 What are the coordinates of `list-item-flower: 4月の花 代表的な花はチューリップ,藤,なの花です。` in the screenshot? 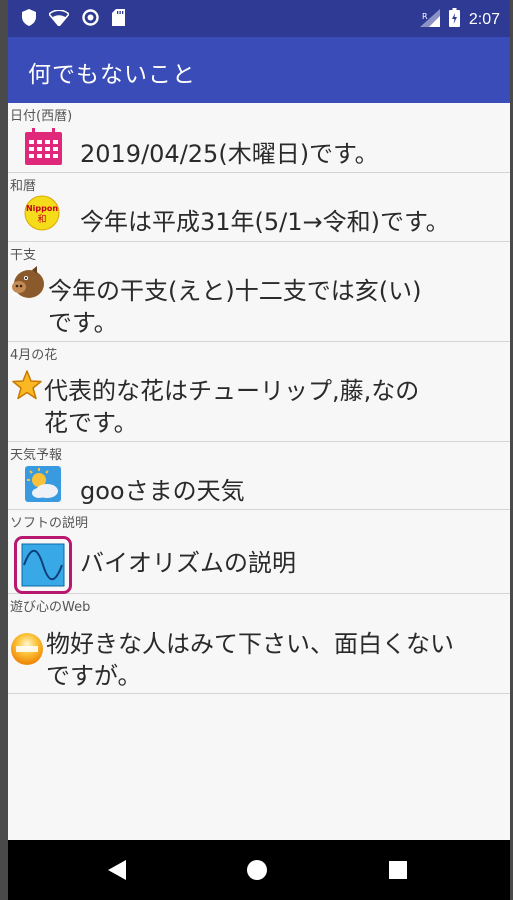 It's located at (259, 392).